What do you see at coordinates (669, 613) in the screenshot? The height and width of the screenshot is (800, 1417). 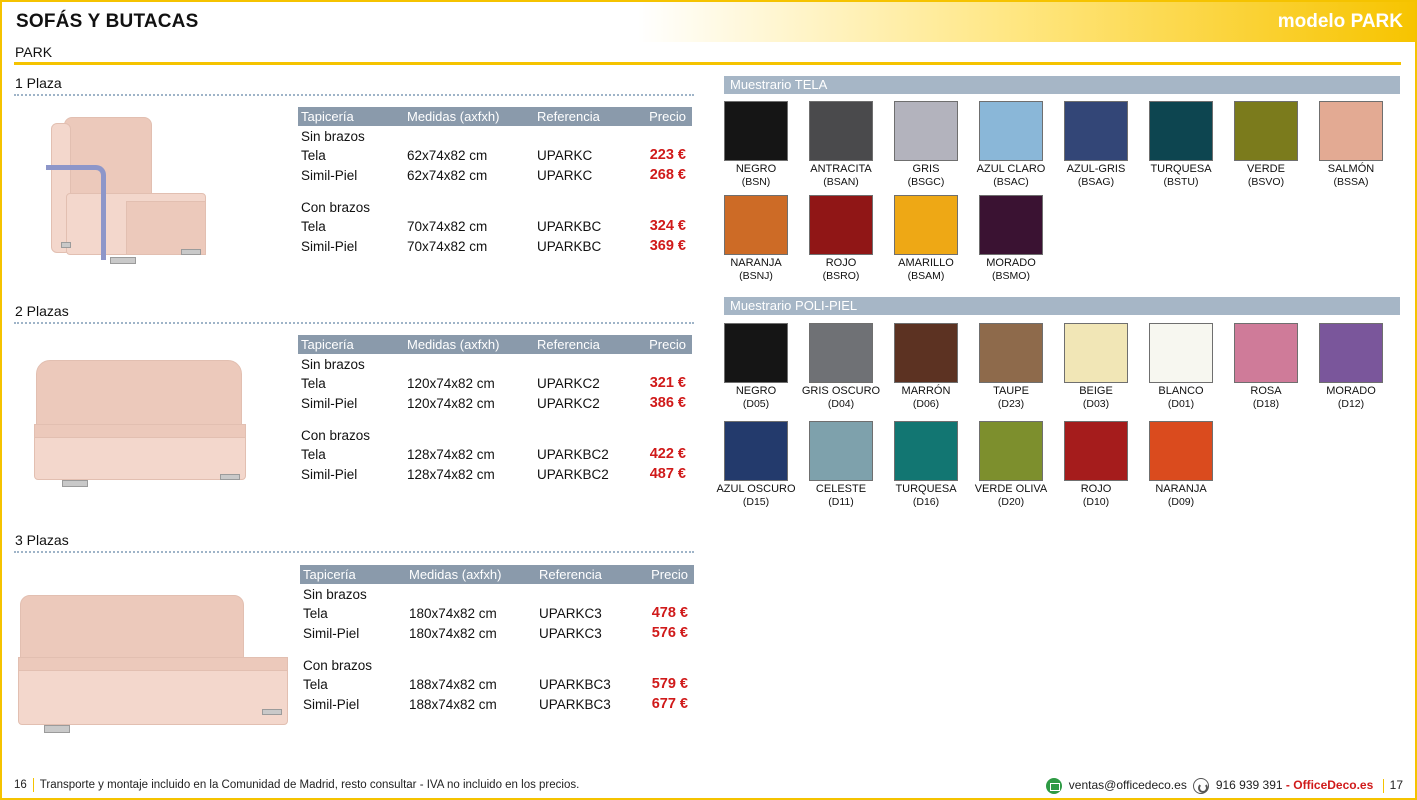 I see `price: 478 €` at bounding box center [669, 613].